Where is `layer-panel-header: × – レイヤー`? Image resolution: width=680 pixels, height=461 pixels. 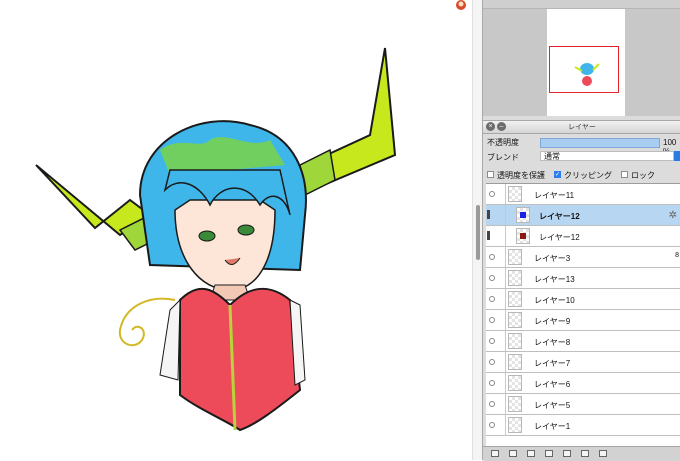
layer-panel-header: × – レイヤー is located at coordinates (581, 127).